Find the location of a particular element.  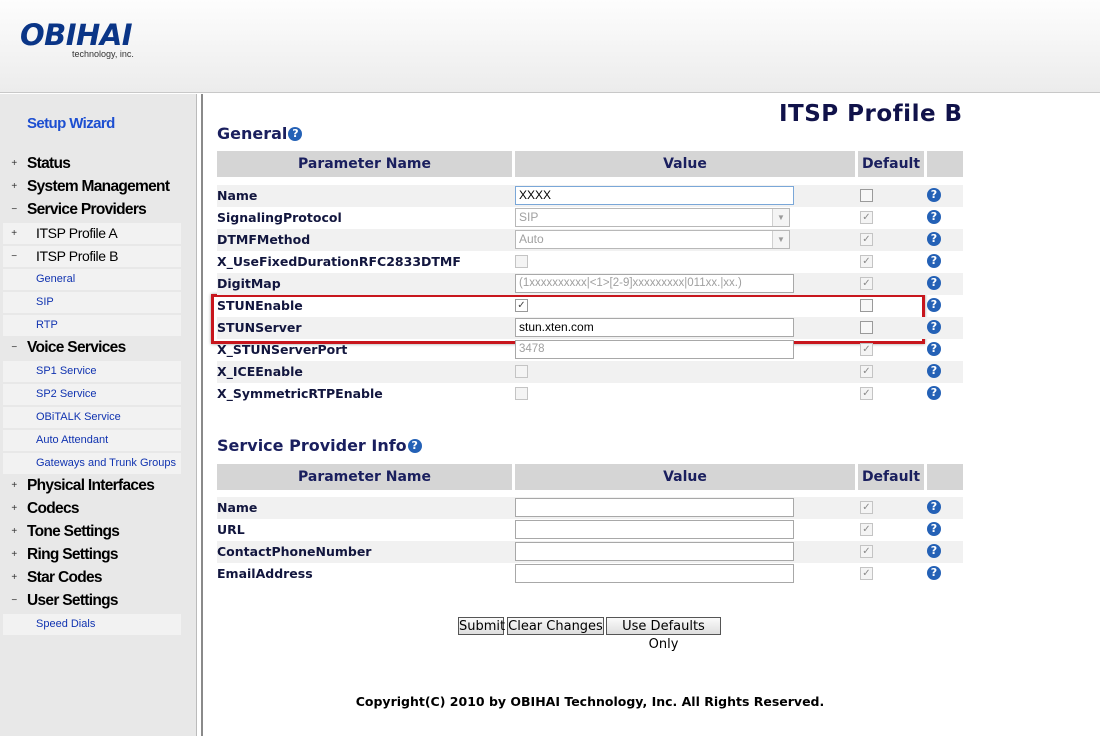

symmetric-rtp-checkbox is located at coordinates (521, 393).